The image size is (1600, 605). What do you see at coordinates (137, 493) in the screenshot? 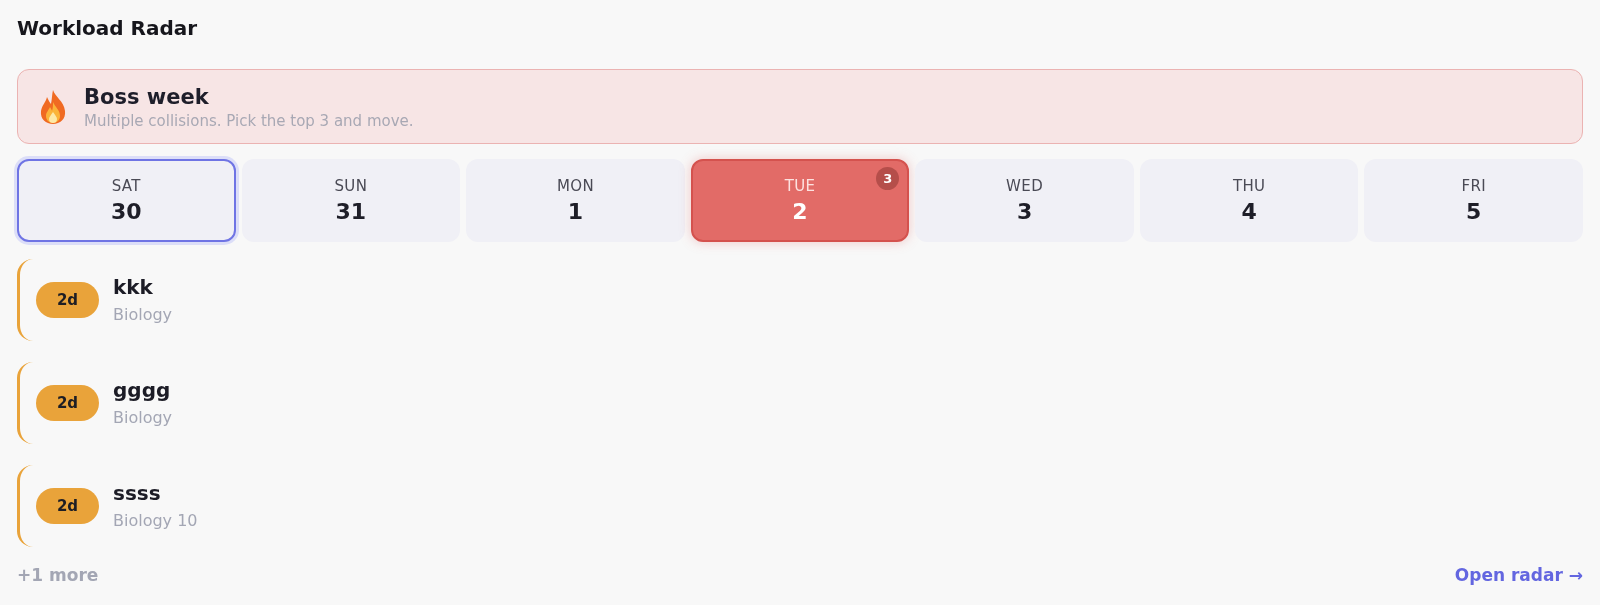
I see `task-title: ssss` at bounding box center [137, 493].